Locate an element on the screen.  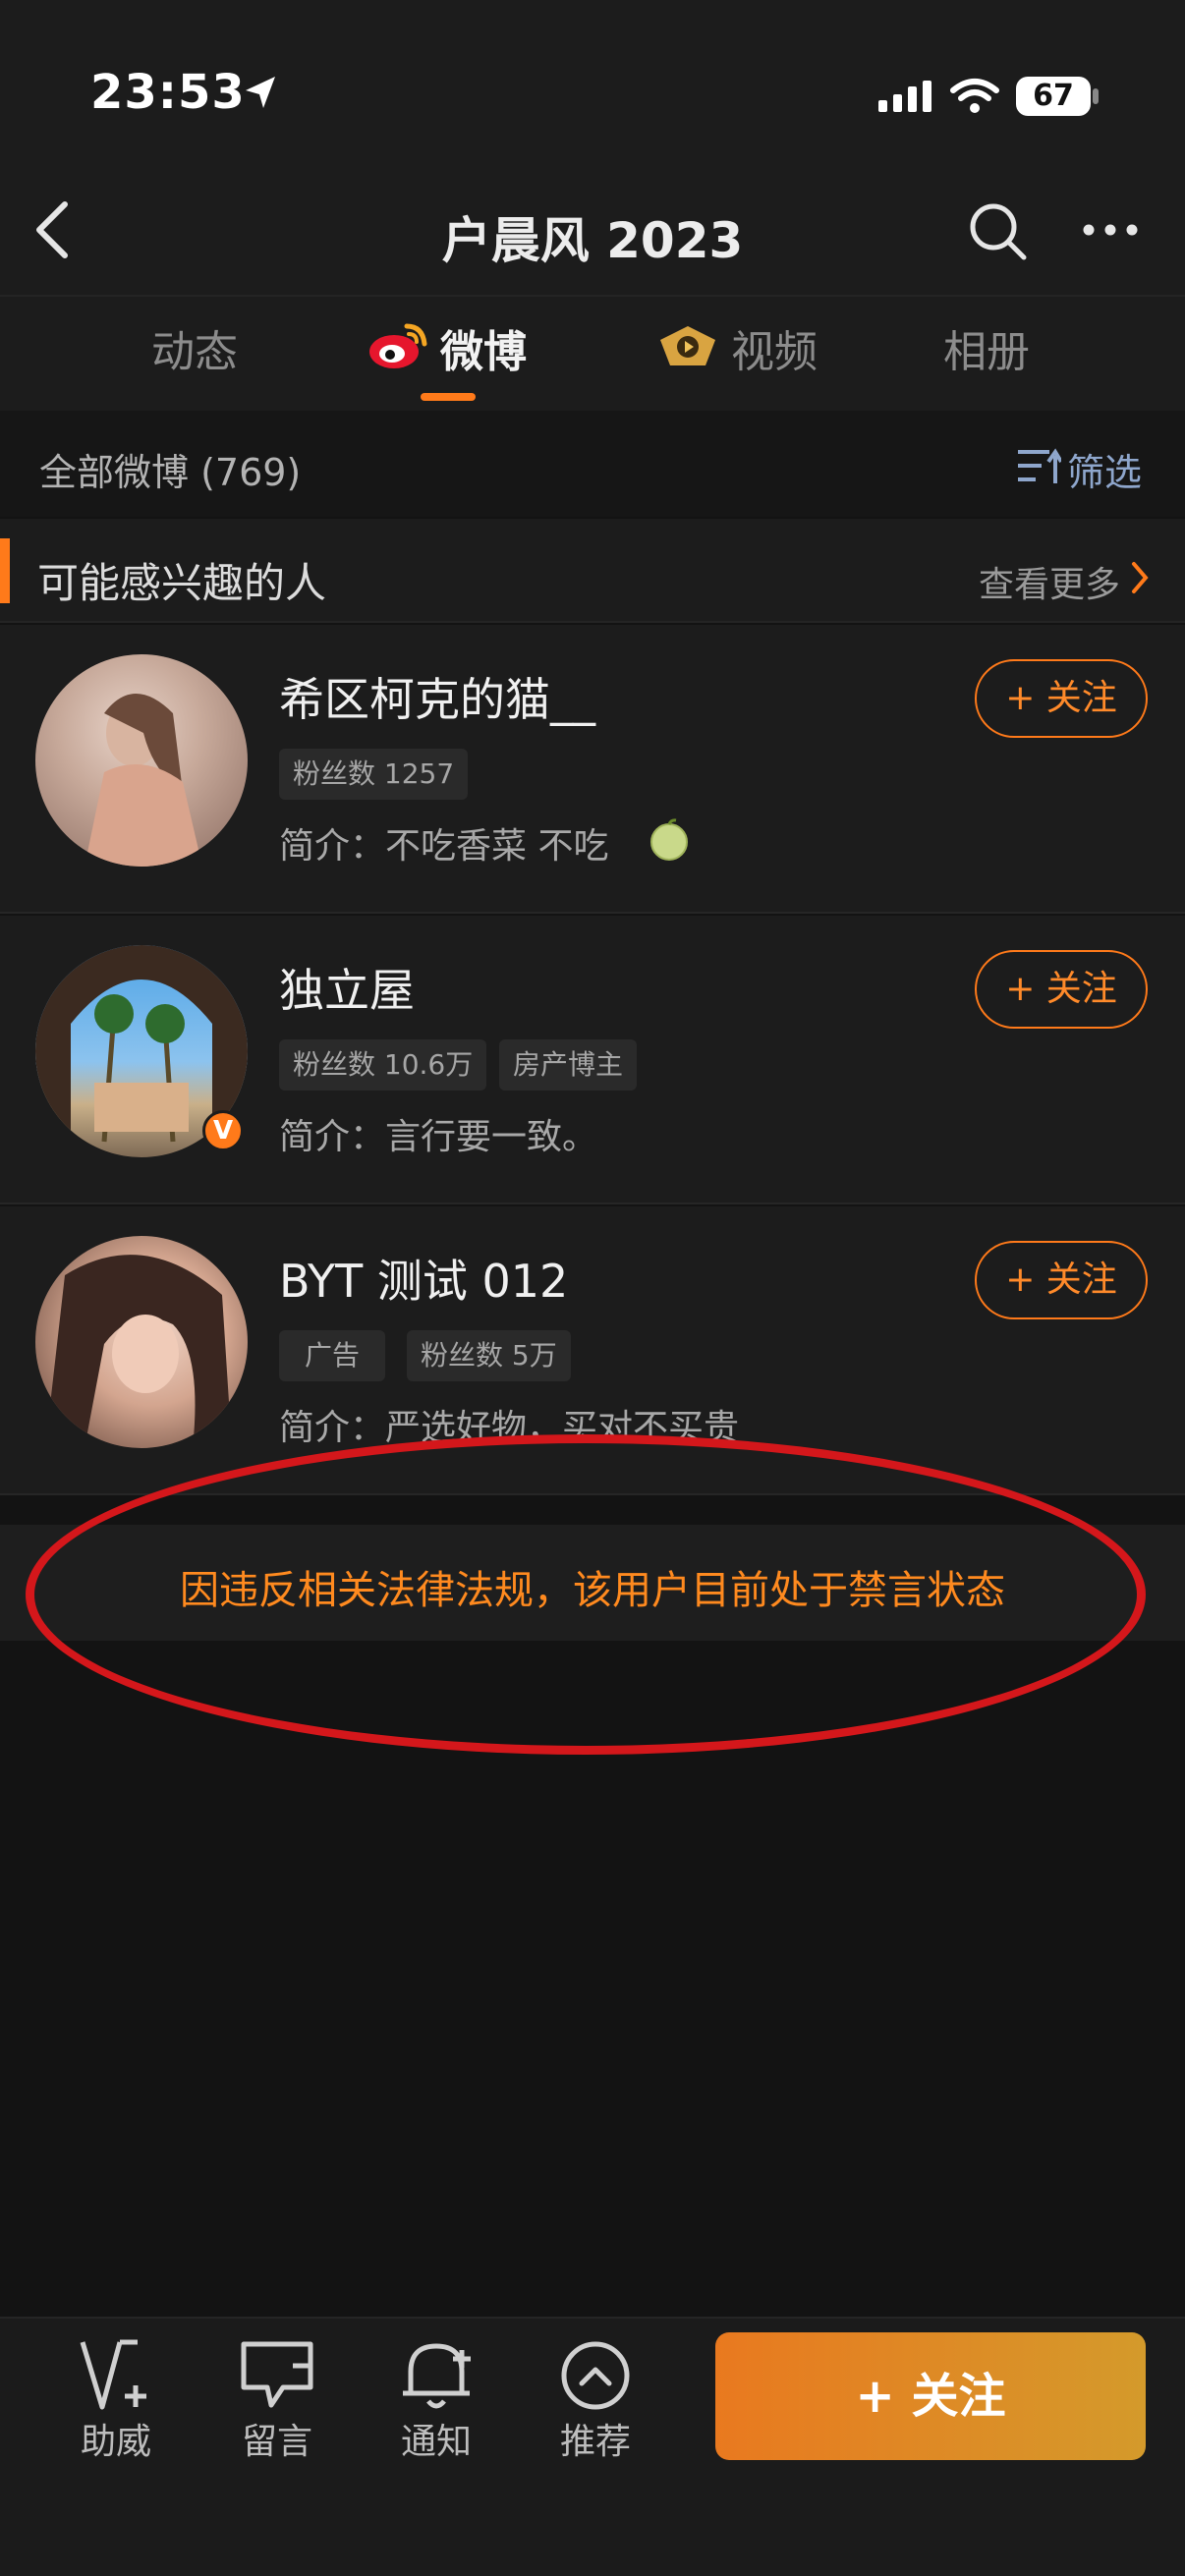
battery-tip is located at coordinates (1096, 96).